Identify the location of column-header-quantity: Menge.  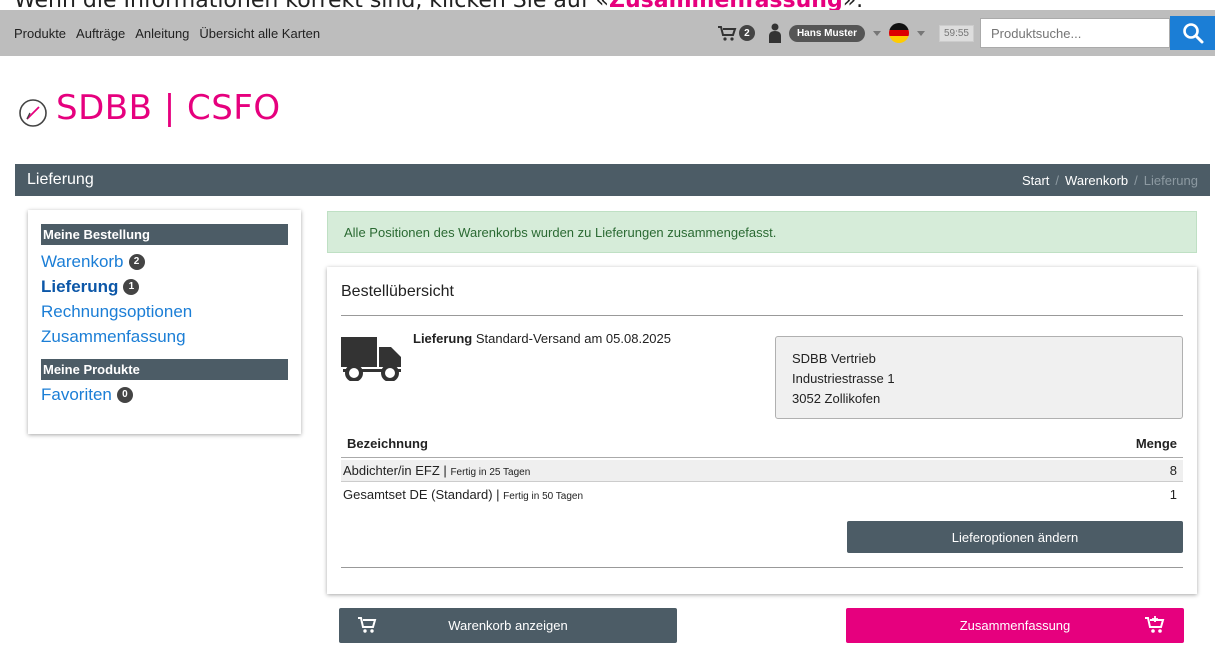
(1156, 443).